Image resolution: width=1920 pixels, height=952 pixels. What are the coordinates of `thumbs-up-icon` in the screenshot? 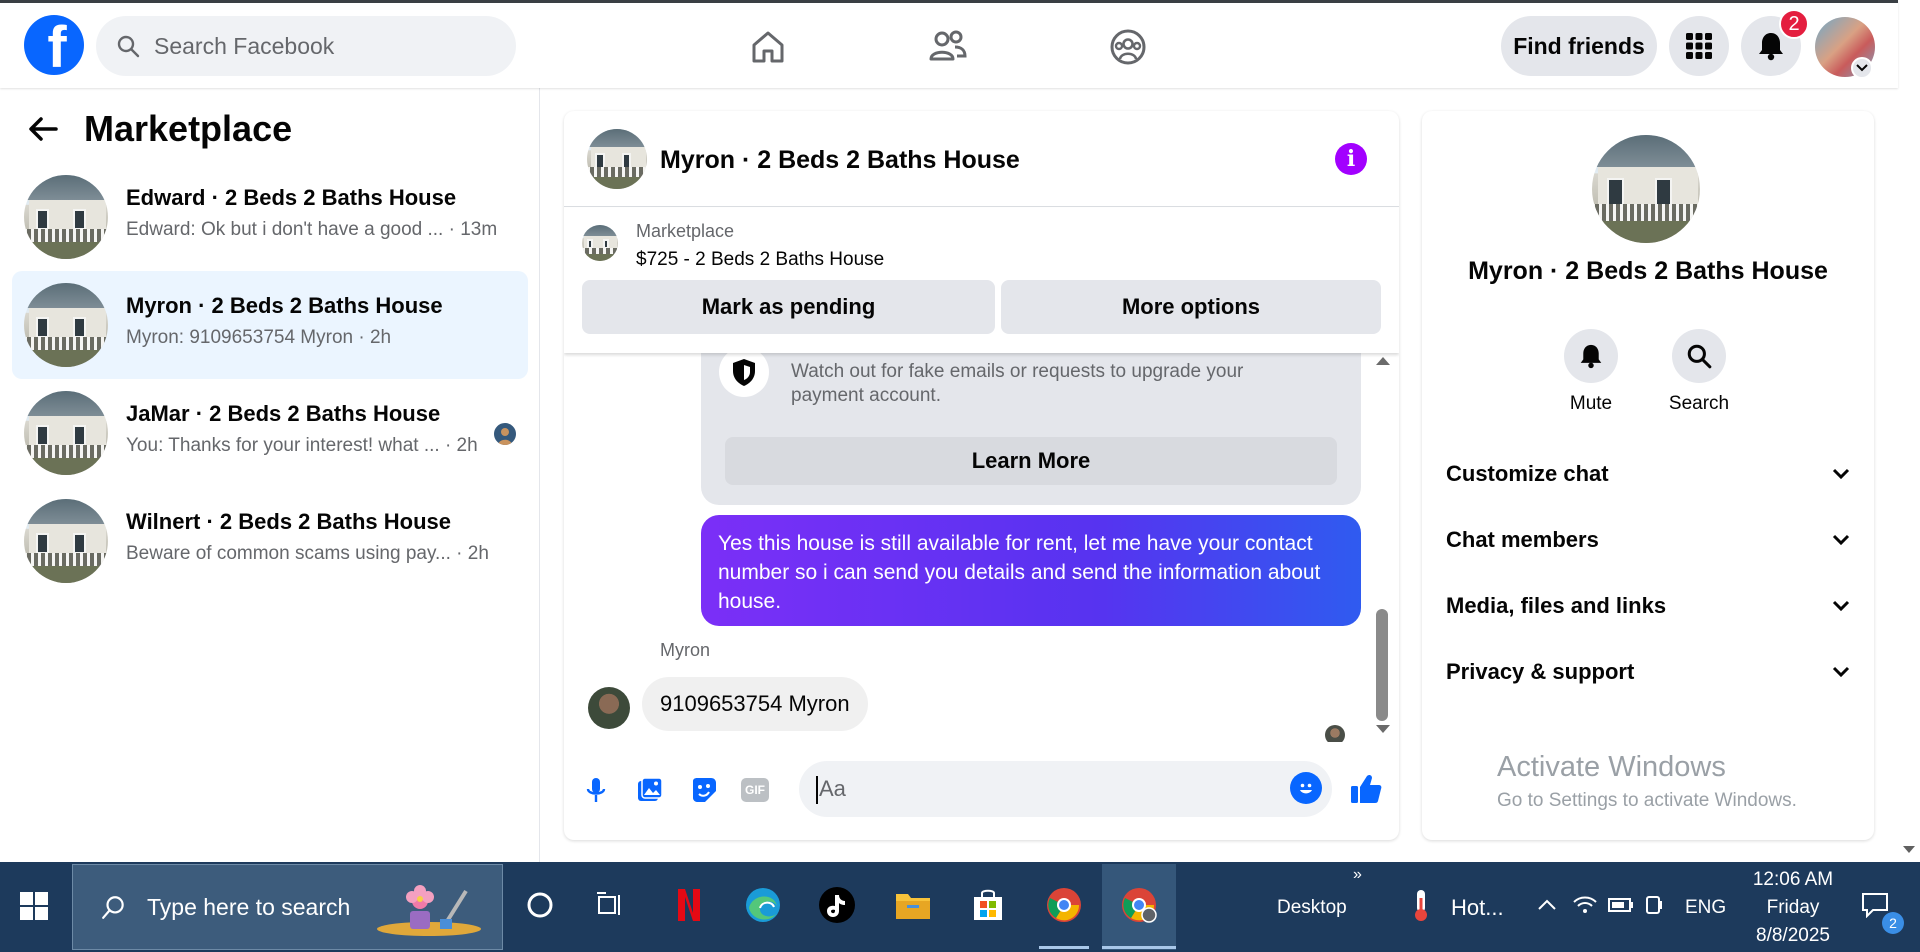 It's located at (1366, 789).